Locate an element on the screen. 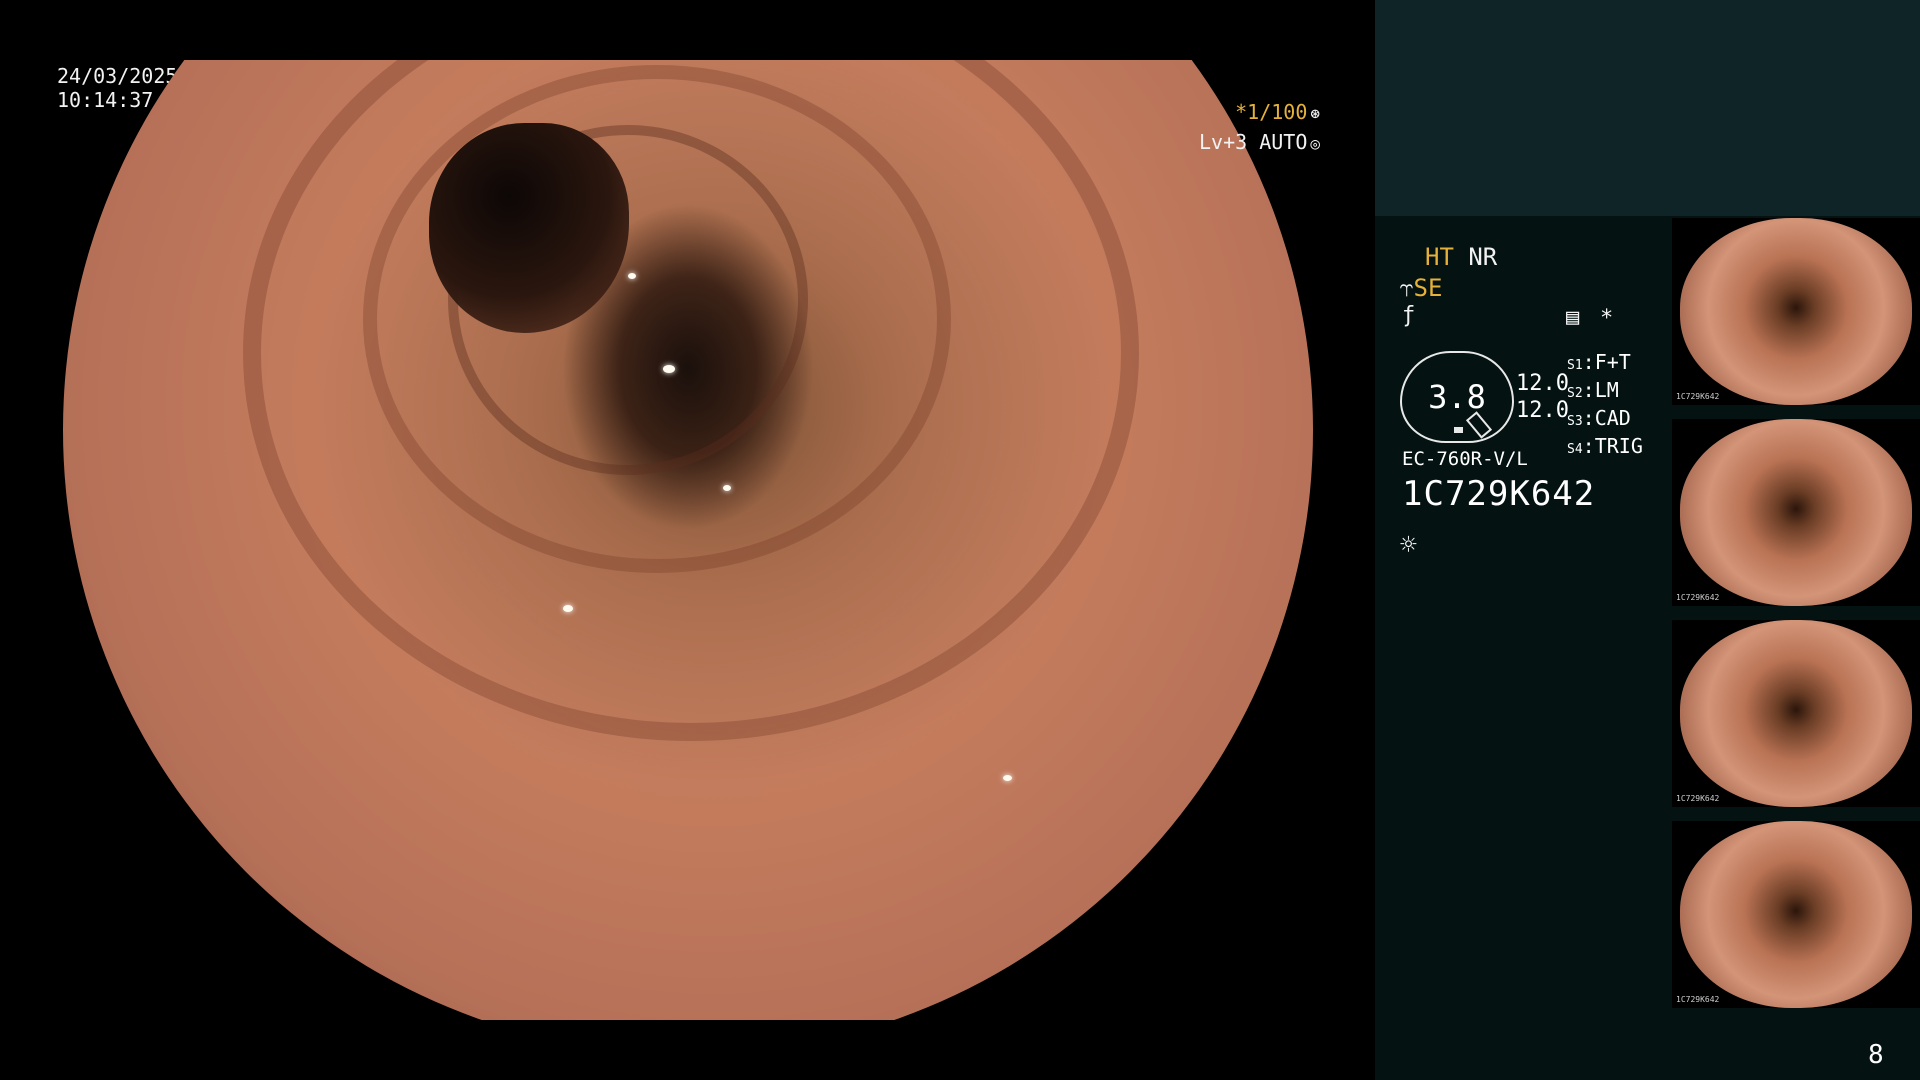 This screenshot has width=1920, height=1080. ht-flag: HT is located at coordinates (1439, 257).